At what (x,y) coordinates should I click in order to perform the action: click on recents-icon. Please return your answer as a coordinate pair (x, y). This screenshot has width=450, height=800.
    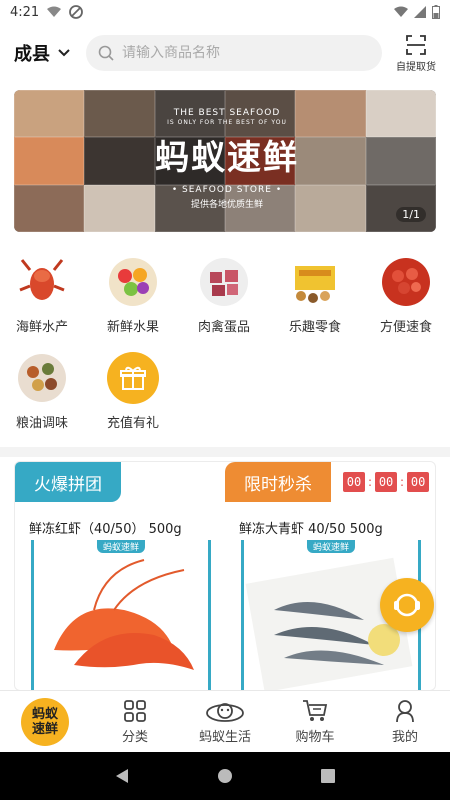
    Looking at the image, I should click on (328, 776).